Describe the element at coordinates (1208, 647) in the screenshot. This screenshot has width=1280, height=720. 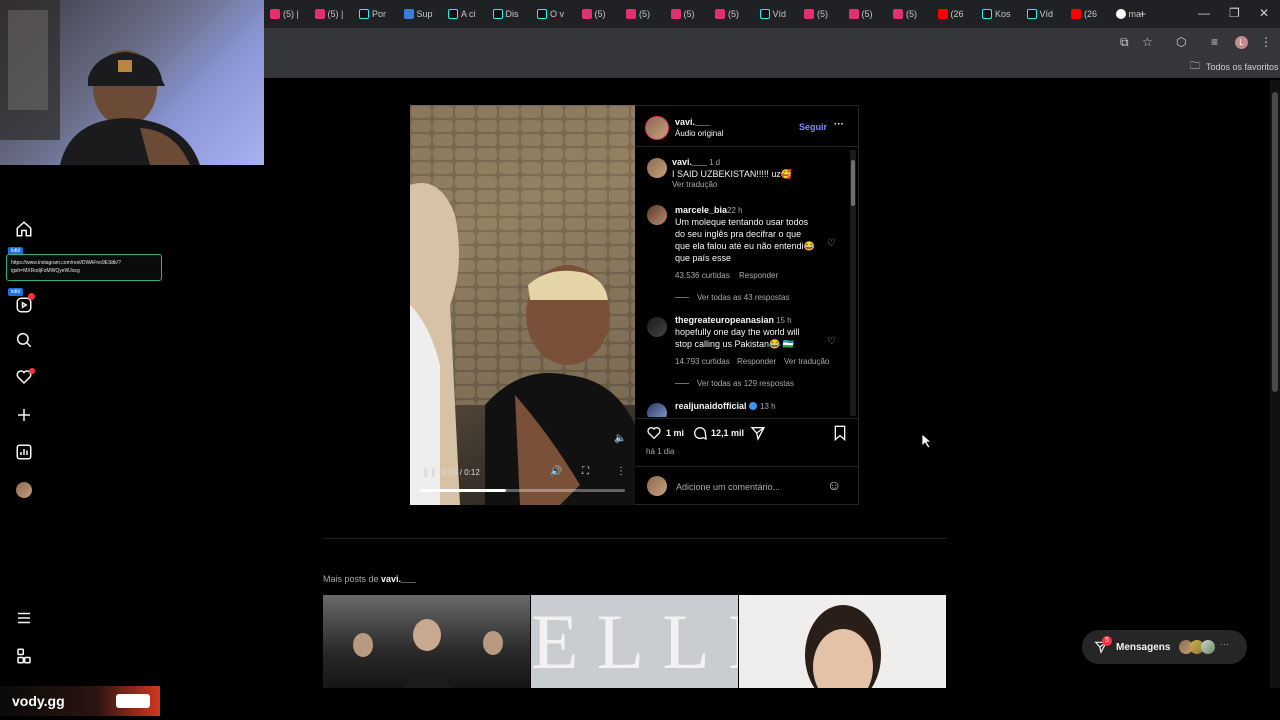
I see `message-avatar` at that location.